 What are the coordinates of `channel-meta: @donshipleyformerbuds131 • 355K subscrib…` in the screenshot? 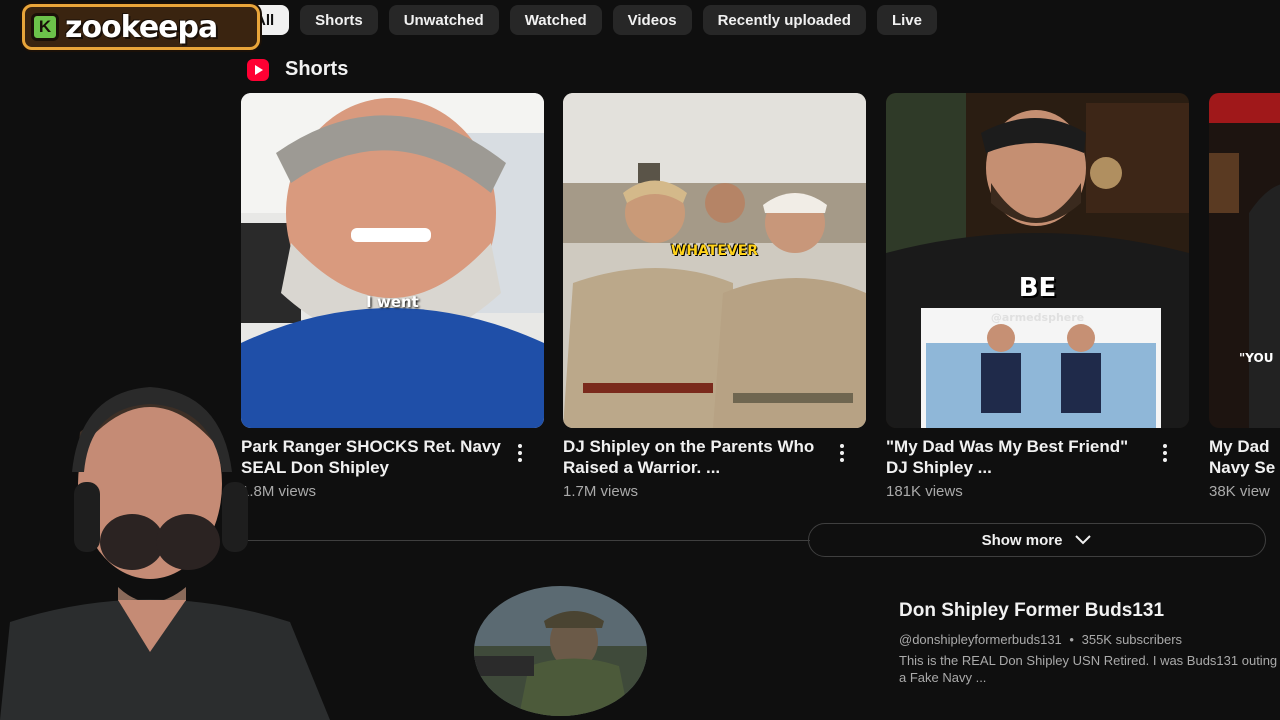 It's located at (1040, 639).